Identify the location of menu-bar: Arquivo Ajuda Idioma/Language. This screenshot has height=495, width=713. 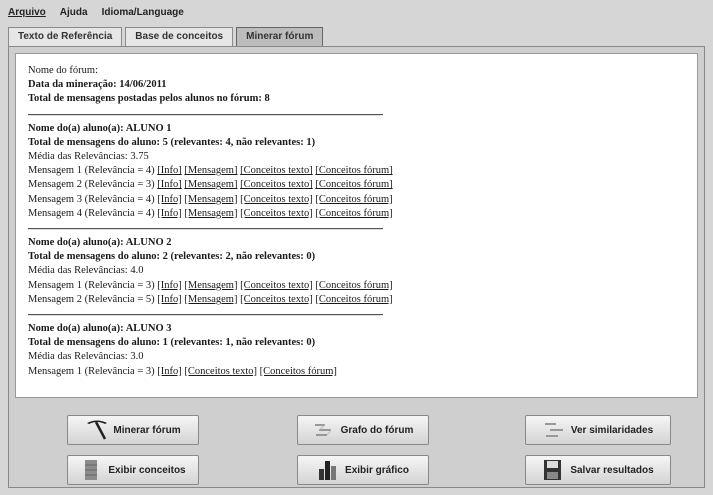
(96, 14).